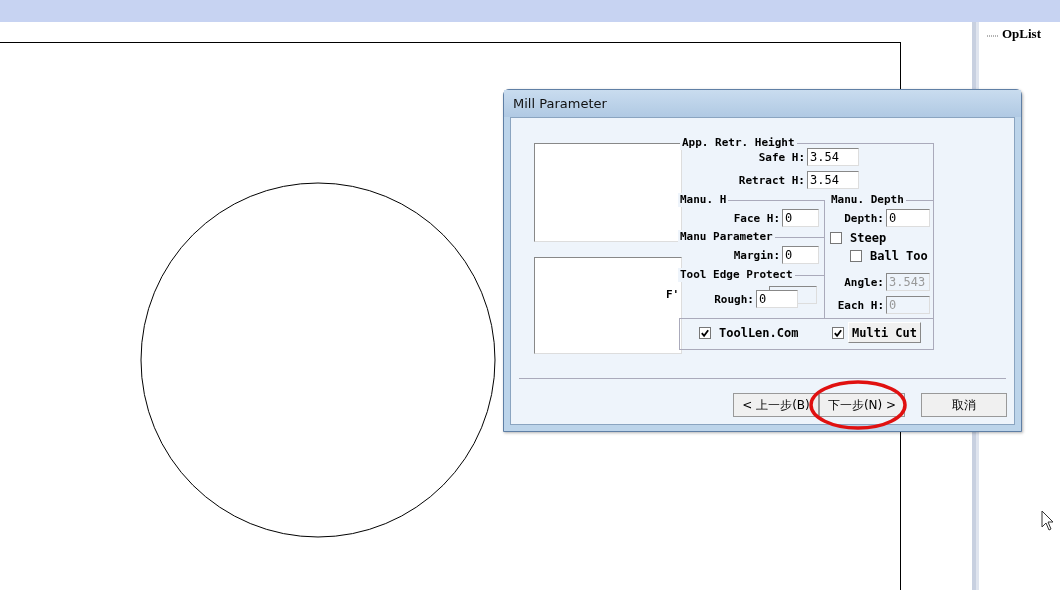 Image resolution: width=1060 pixels, height=590 pixels. Describe the element at coordinates (781, 157) in the screenshot. I see `field-label: Safe H:` at that location.